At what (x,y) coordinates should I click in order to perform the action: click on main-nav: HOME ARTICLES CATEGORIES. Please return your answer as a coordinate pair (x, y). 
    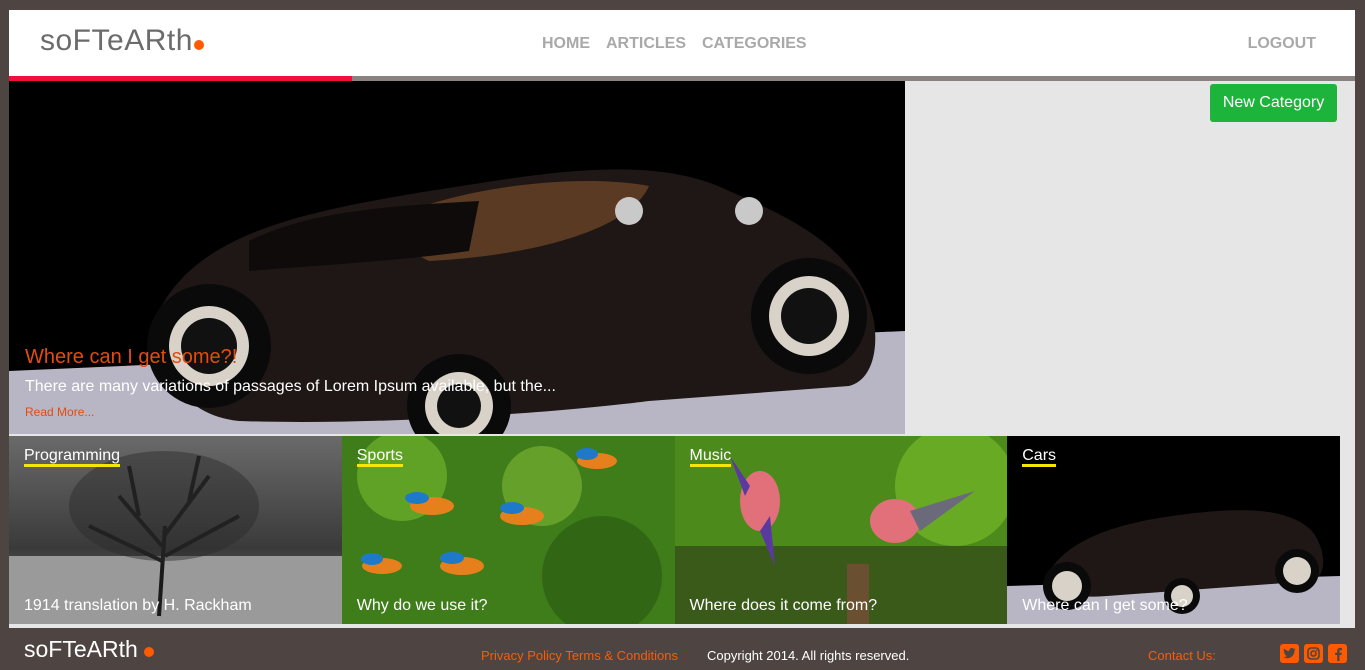
    Looking at the image, I should click on (674, 44).